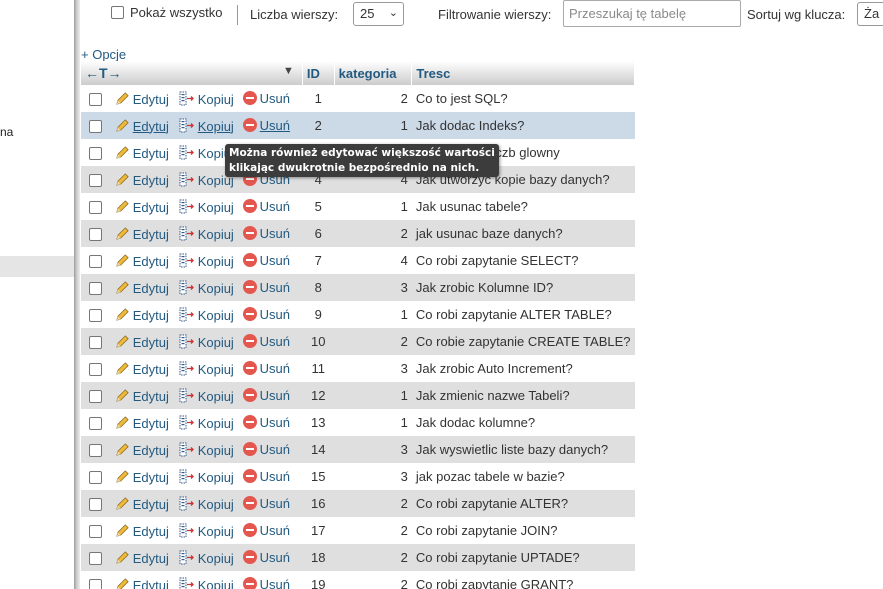 The width and height of the screenshot is (883, 589). I want to click on table-row: Edytuj Kopiuj Usuń 13 1 Jak dodac kolumne?, so click(358, 422).